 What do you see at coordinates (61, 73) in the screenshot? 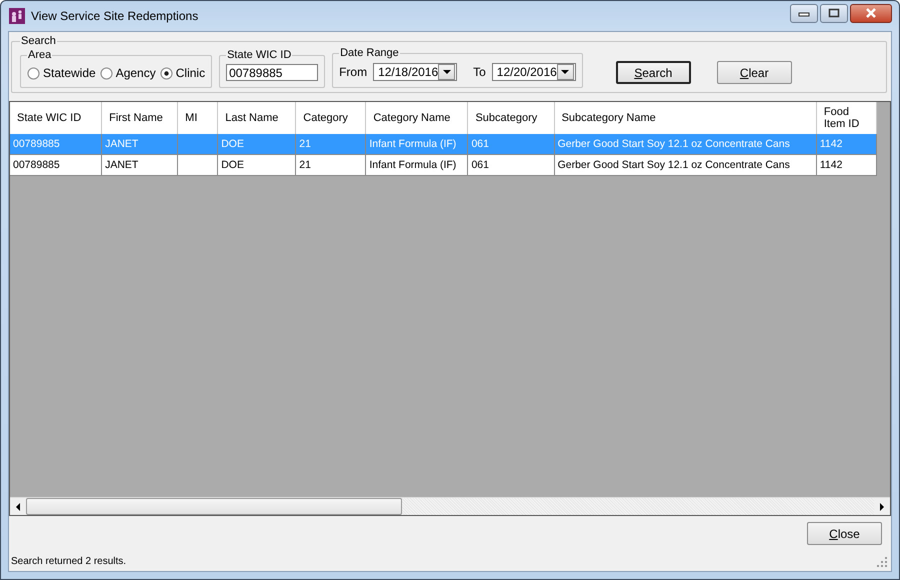
I see `radio-option: Statewide` at bounding box center [61, 73].